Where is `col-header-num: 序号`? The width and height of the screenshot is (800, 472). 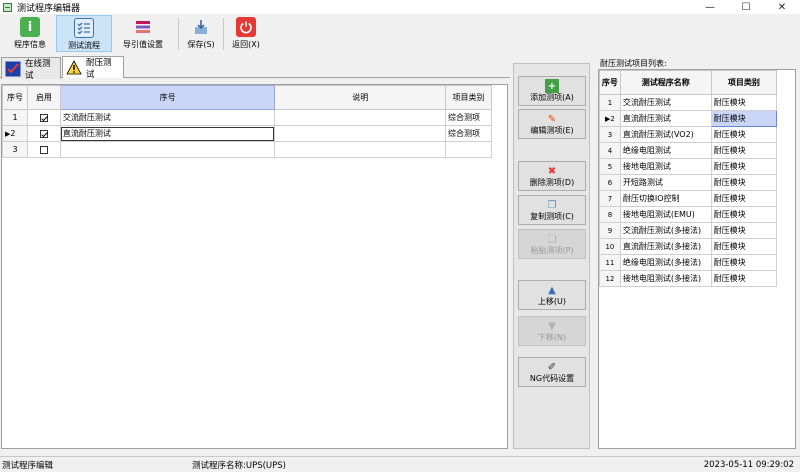
col-header-num: 序号 is located at coordinates (15, 97).